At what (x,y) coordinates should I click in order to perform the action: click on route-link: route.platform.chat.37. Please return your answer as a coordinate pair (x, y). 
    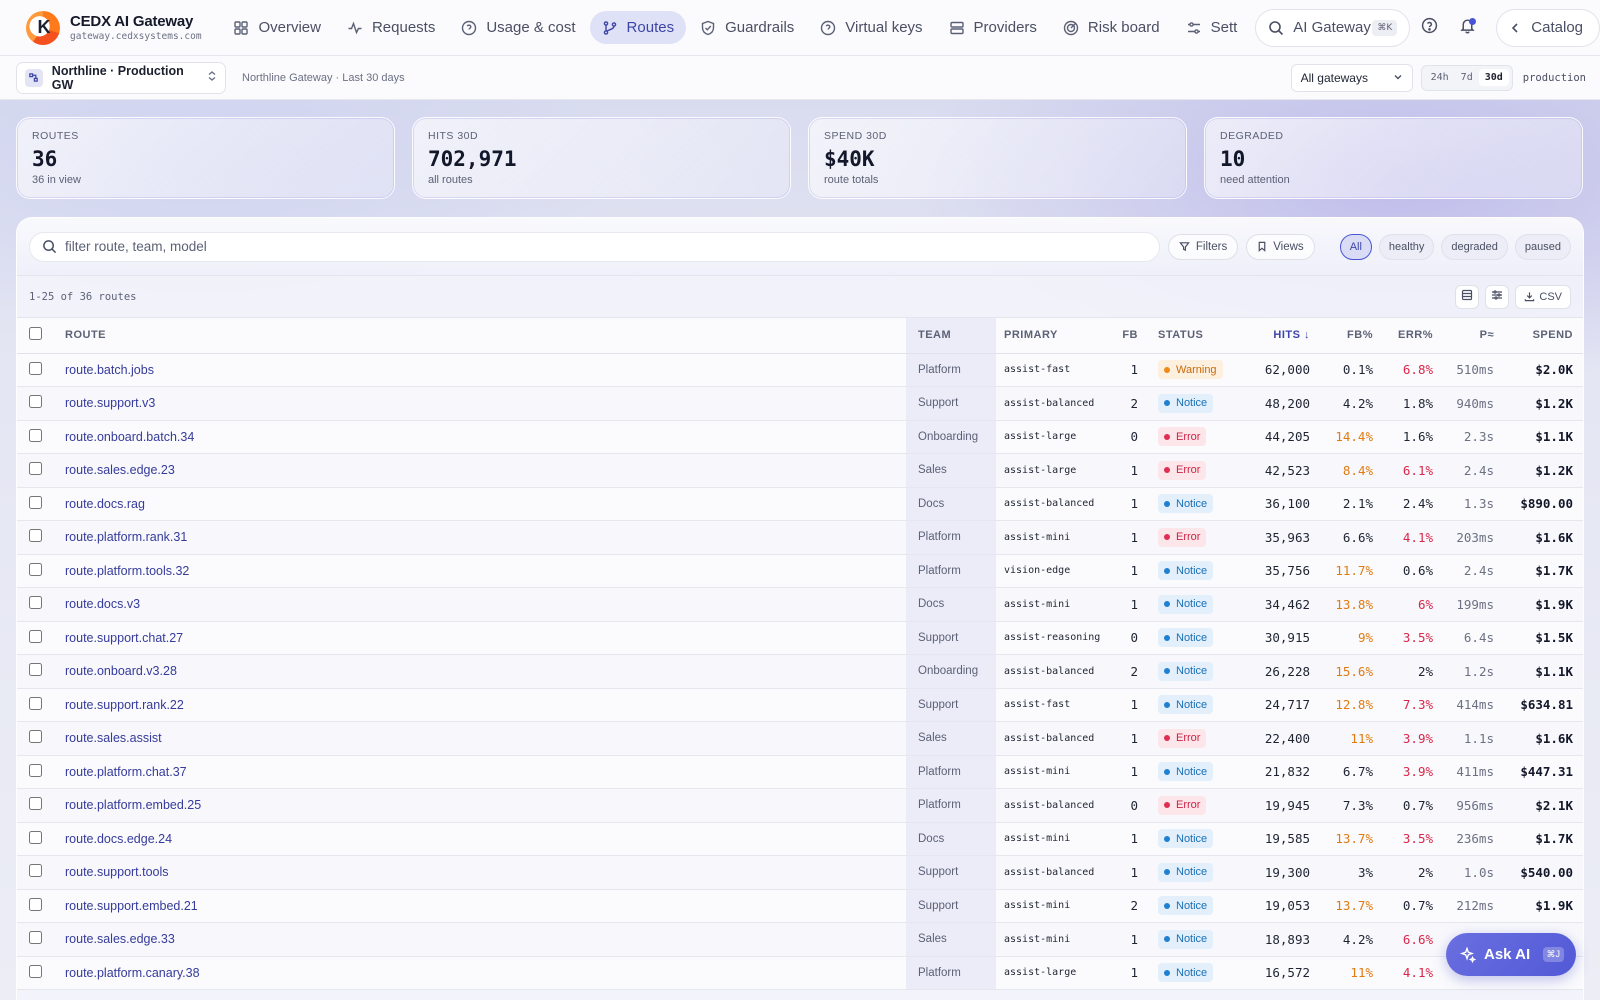
    Looking at the image, I should click on (126, 772).